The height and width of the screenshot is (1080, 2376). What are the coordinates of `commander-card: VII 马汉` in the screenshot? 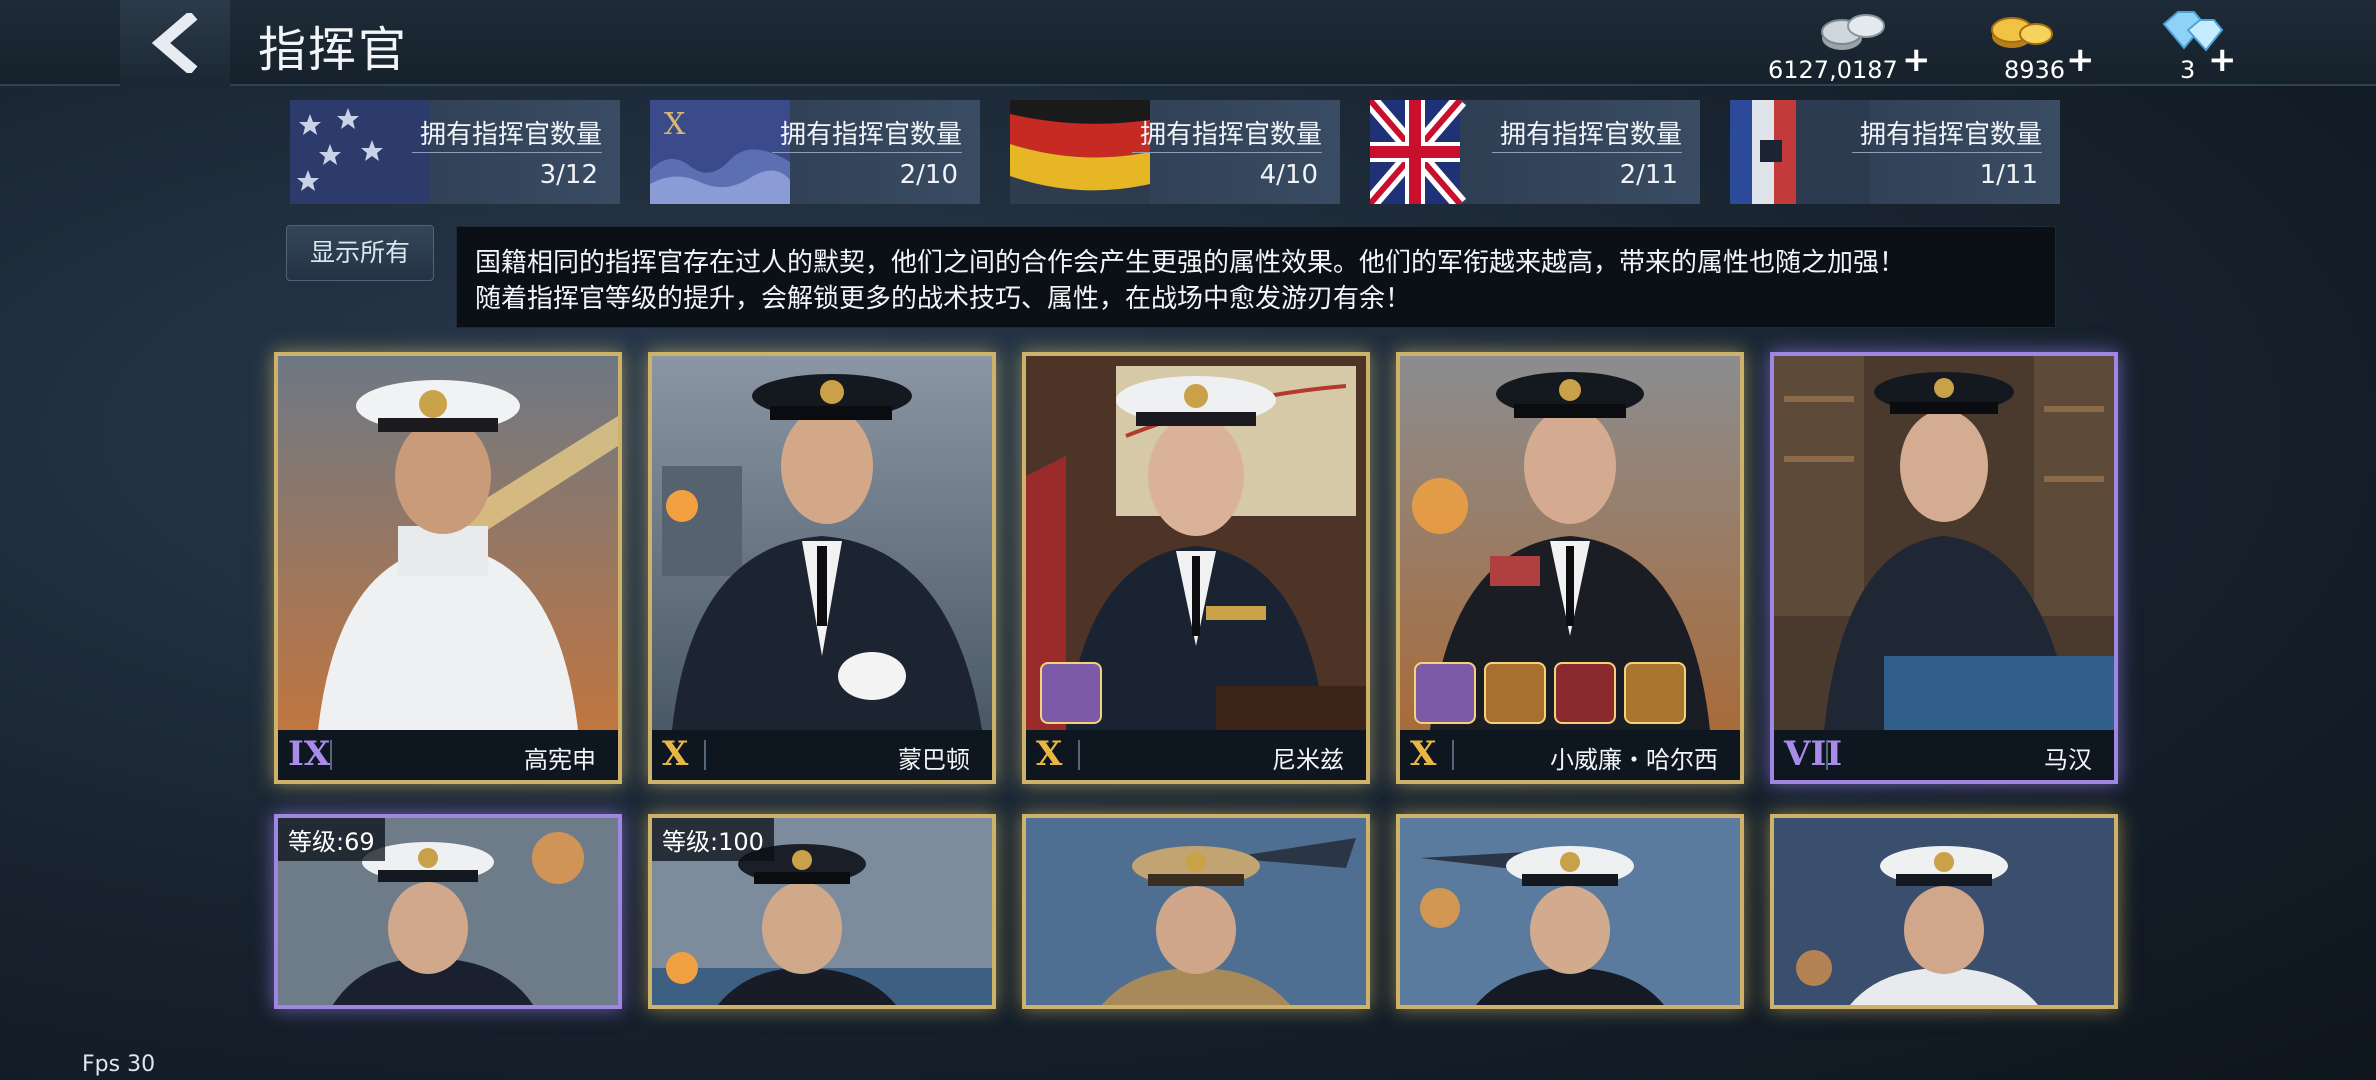 It's located at (1944, 568).